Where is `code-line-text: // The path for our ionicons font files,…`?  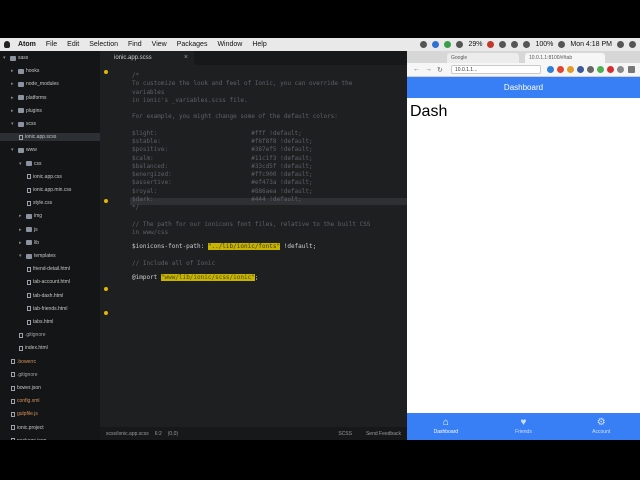
code-line-text: // The path for our ionicons font files,… is located at coordinates (251, 224).